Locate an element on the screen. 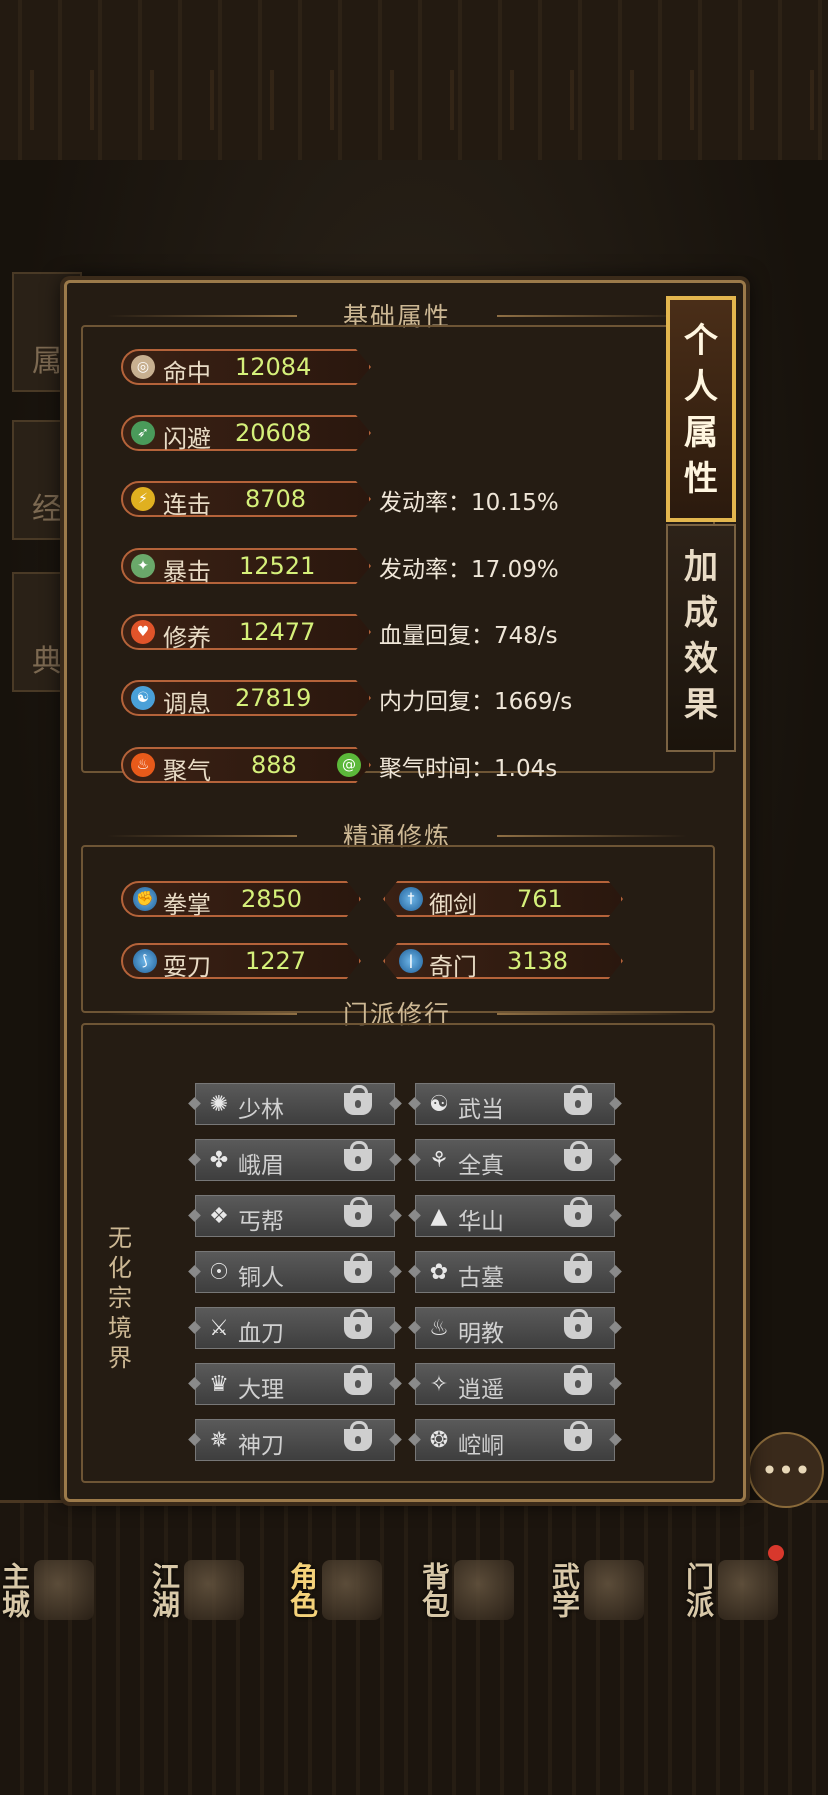  sect-xiaoyao: ✧ 逍遥 is located at coordinates (515, 1384).